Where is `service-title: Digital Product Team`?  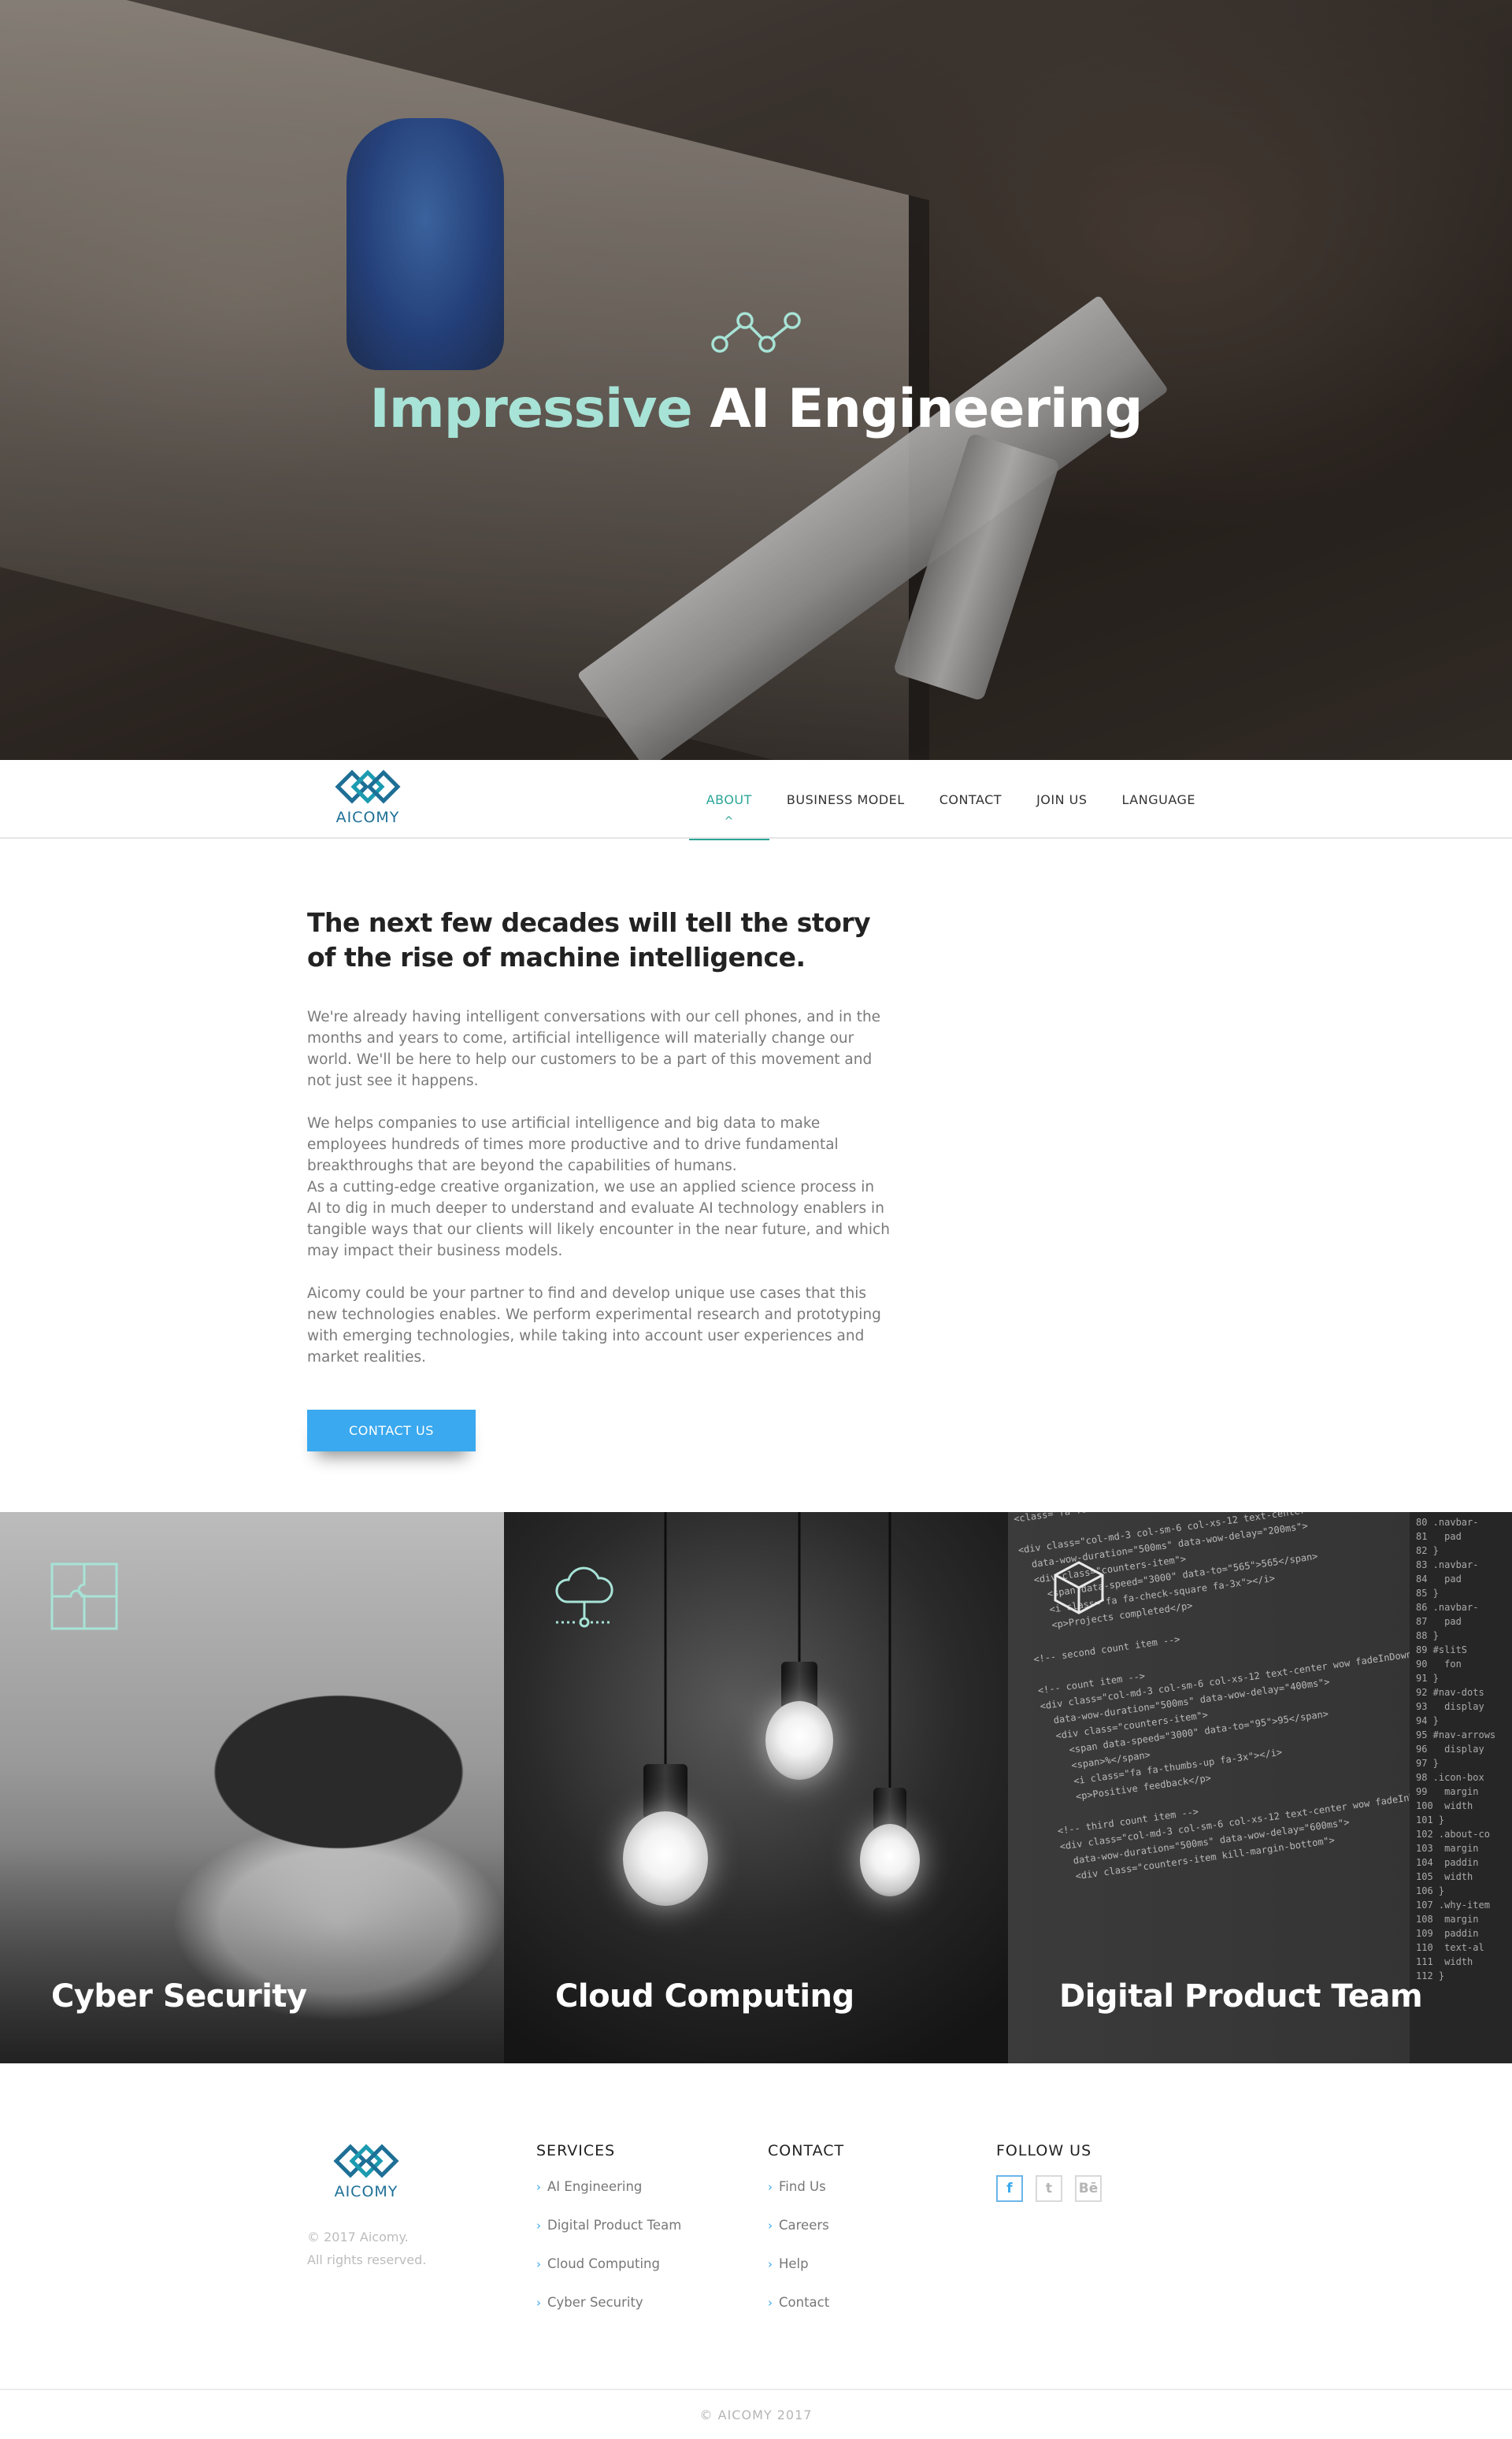
service-title: Digital Product Team is located at coordinates (1241, 1996).